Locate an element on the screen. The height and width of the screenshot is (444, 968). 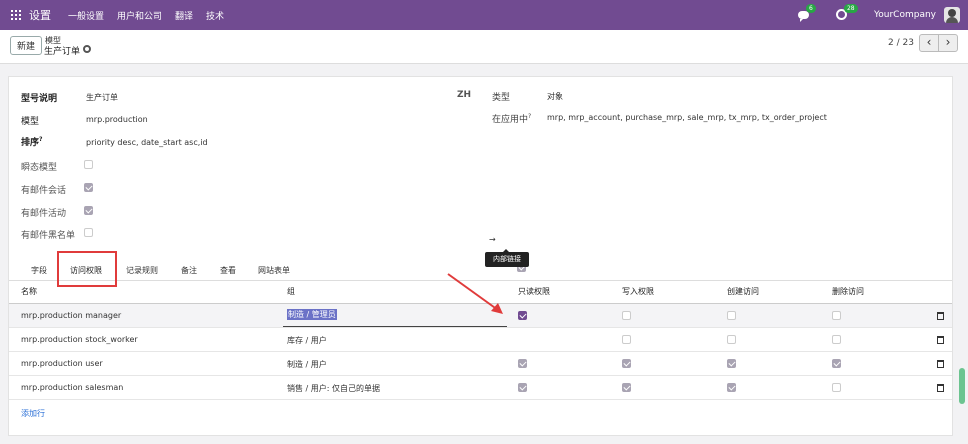
page-scrollbar is located at coordinates (962, 386).